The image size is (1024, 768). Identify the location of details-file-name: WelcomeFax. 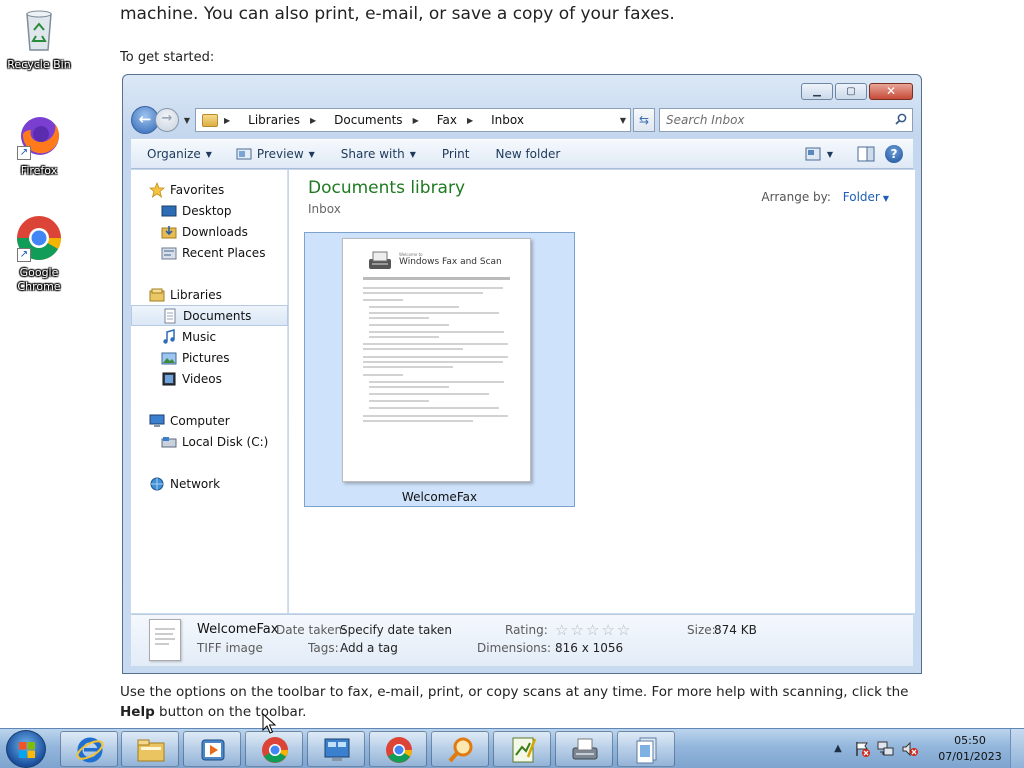
(238, 629).